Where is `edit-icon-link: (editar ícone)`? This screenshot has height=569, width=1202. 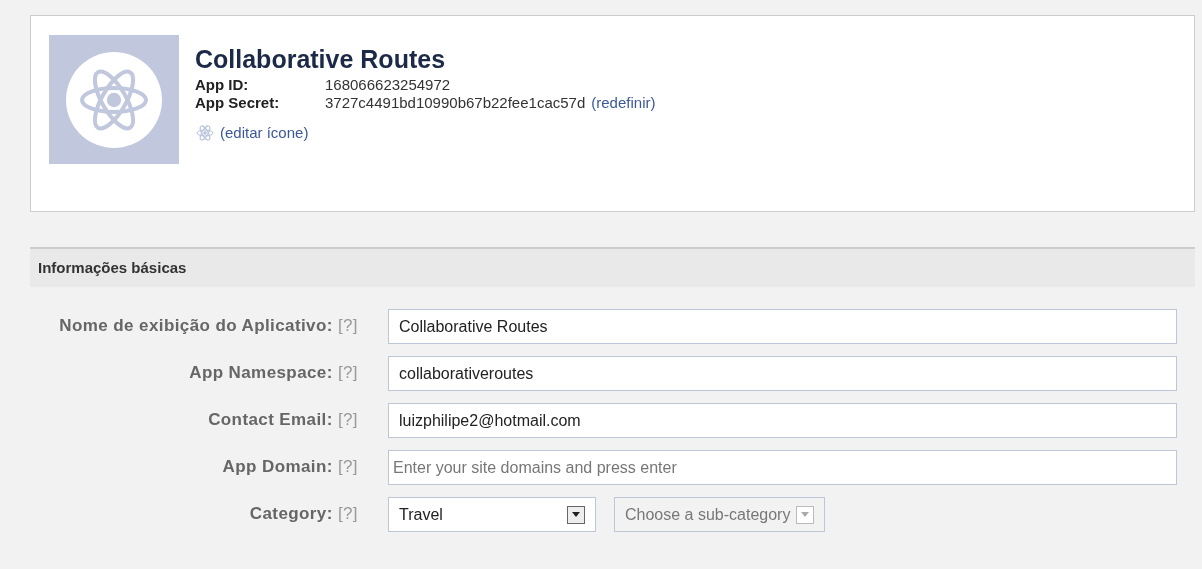 edit-icon-link: (editar ícone) is located at coordinates (264, 133).